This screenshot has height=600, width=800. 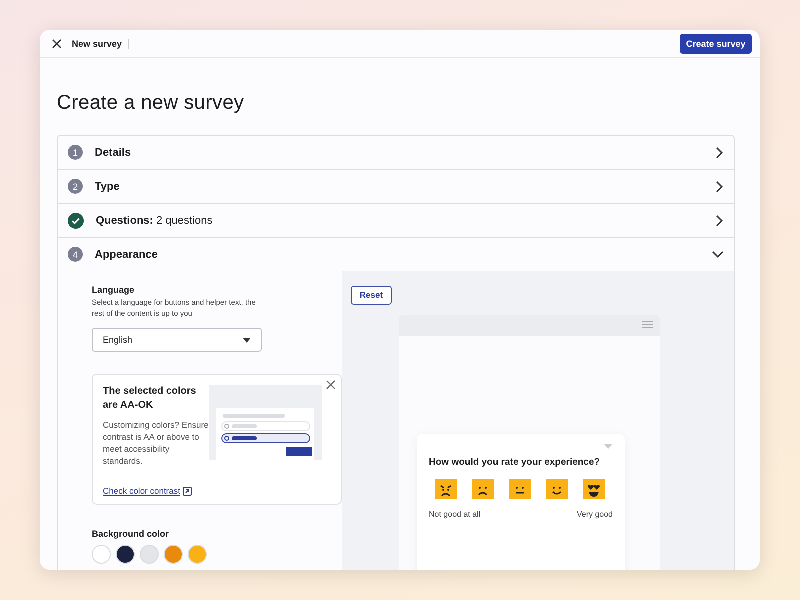 What do you see at coordinates (156, 443) in the screenshot?
I see `card-text: Customizing colors? Ensure contrast is AA or above to meet accessibility standards.` at bounding box center [156, 443].